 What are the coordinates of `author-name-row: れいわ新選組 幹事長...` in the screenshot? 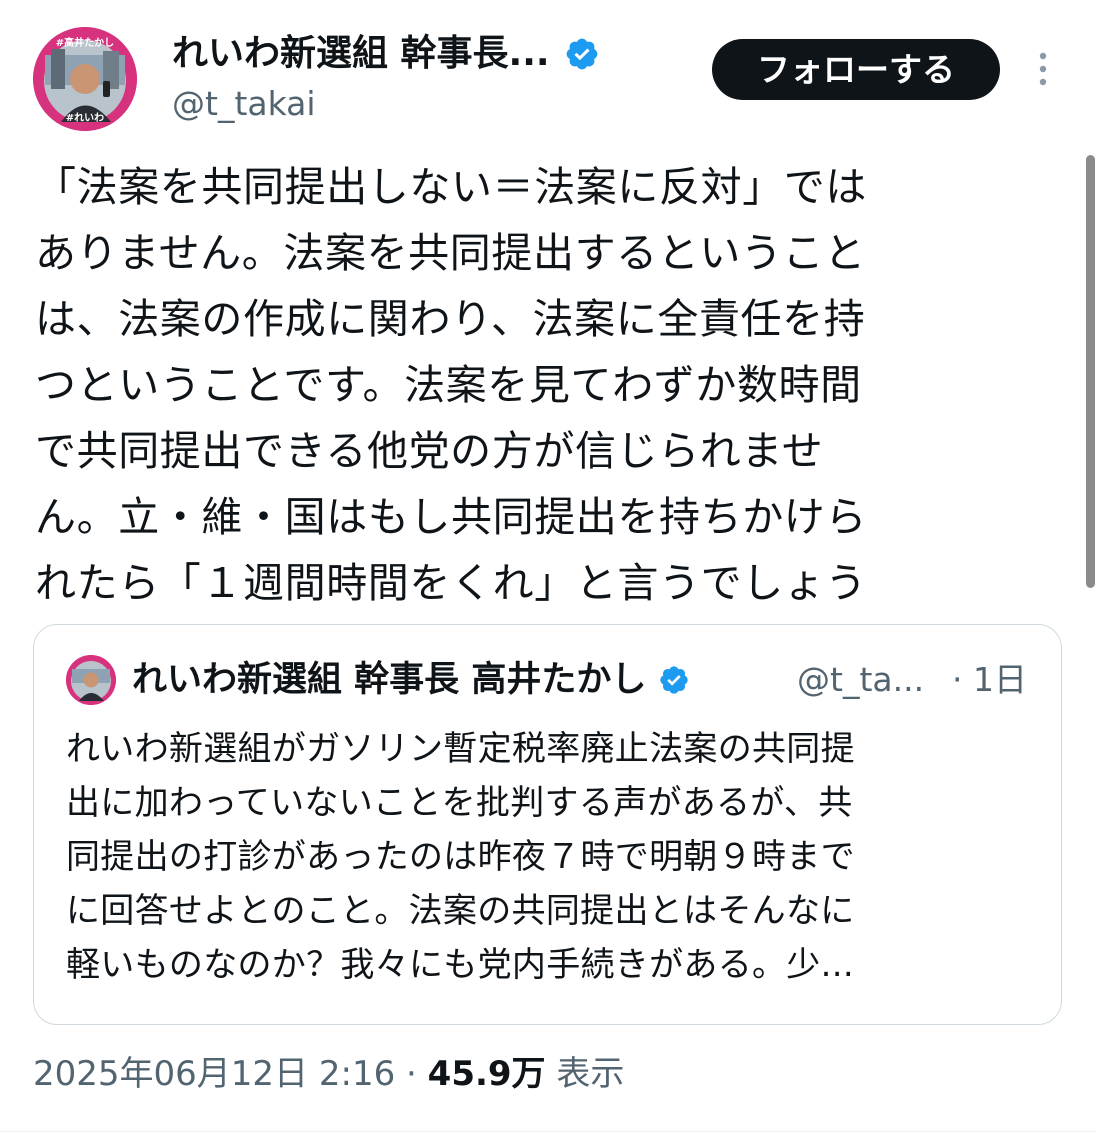 It's located at (386, 54).